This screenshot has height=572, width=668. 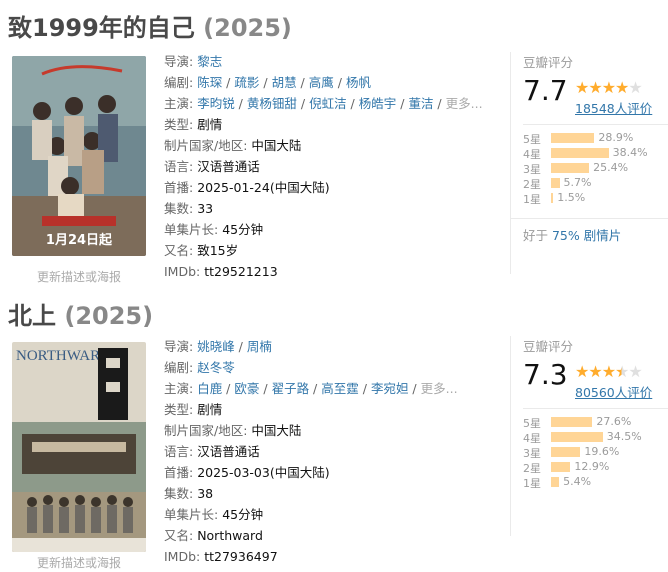 What do you see at coordinates (321, 82) in the screenshot?
I see `writer-link: 高鹰` at bounding box center [321, 82].